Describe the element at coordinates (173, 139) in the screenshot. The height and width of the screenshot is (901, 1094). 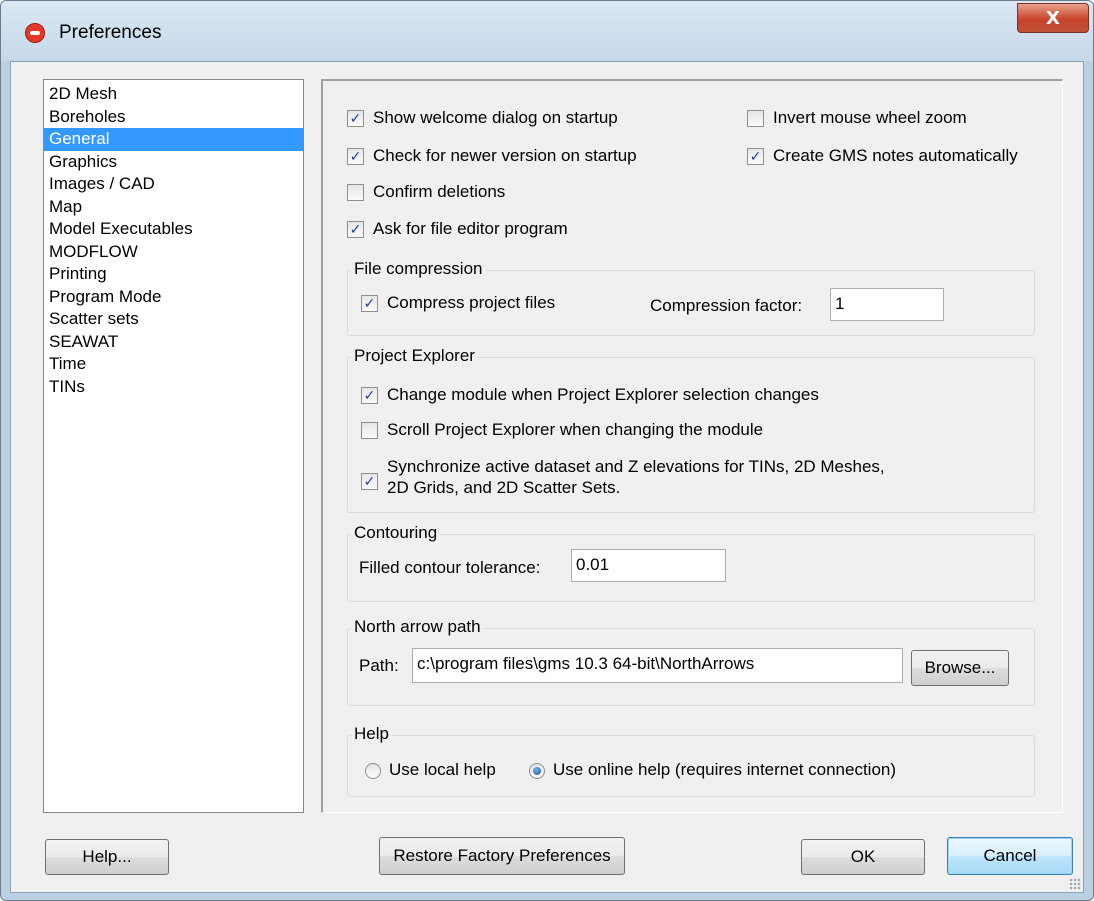
I see `category-item: General` at that location.